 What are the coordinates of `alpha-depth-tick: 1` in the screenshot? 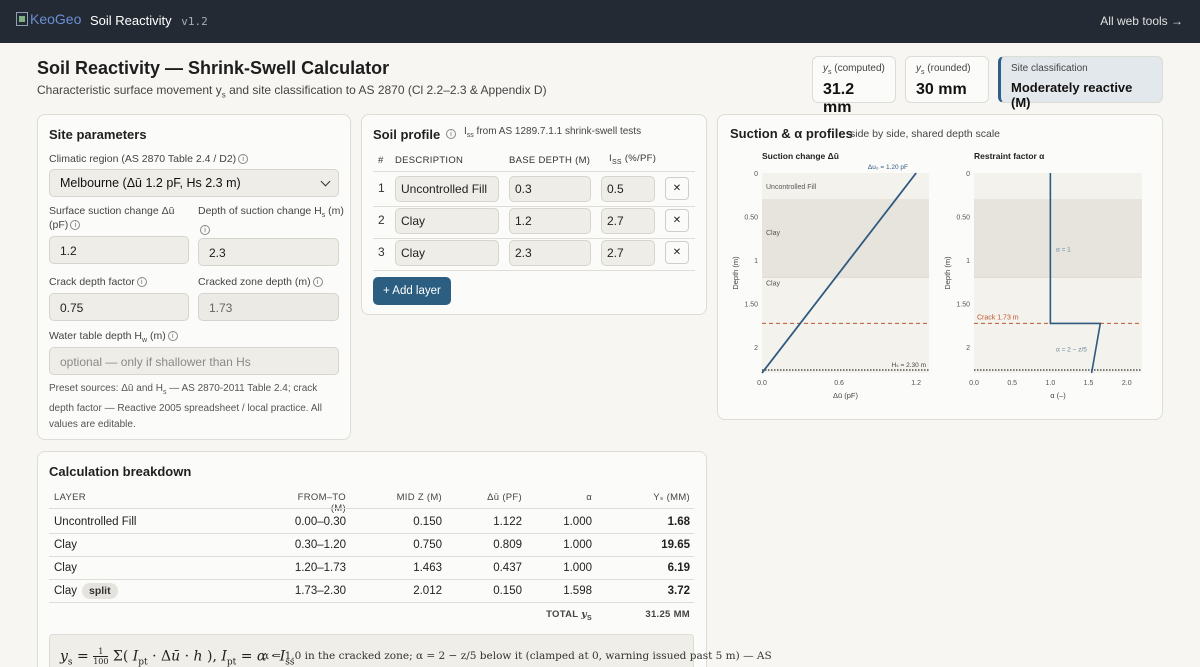 It's located at (968, 261).